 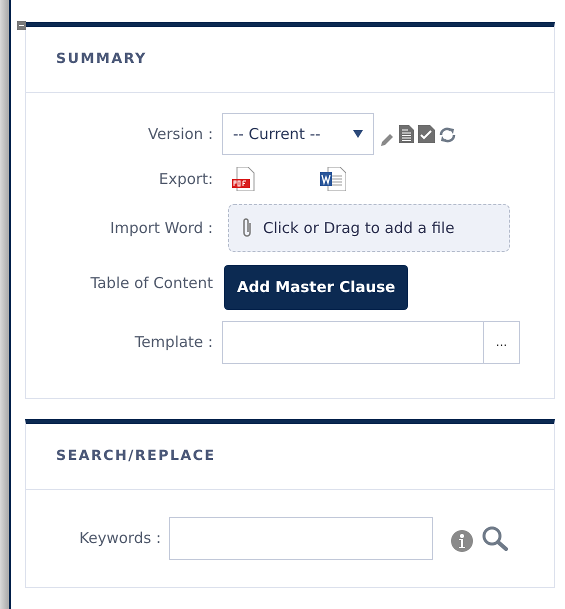 I want to click on info-icon, so click(x=462, y=541).